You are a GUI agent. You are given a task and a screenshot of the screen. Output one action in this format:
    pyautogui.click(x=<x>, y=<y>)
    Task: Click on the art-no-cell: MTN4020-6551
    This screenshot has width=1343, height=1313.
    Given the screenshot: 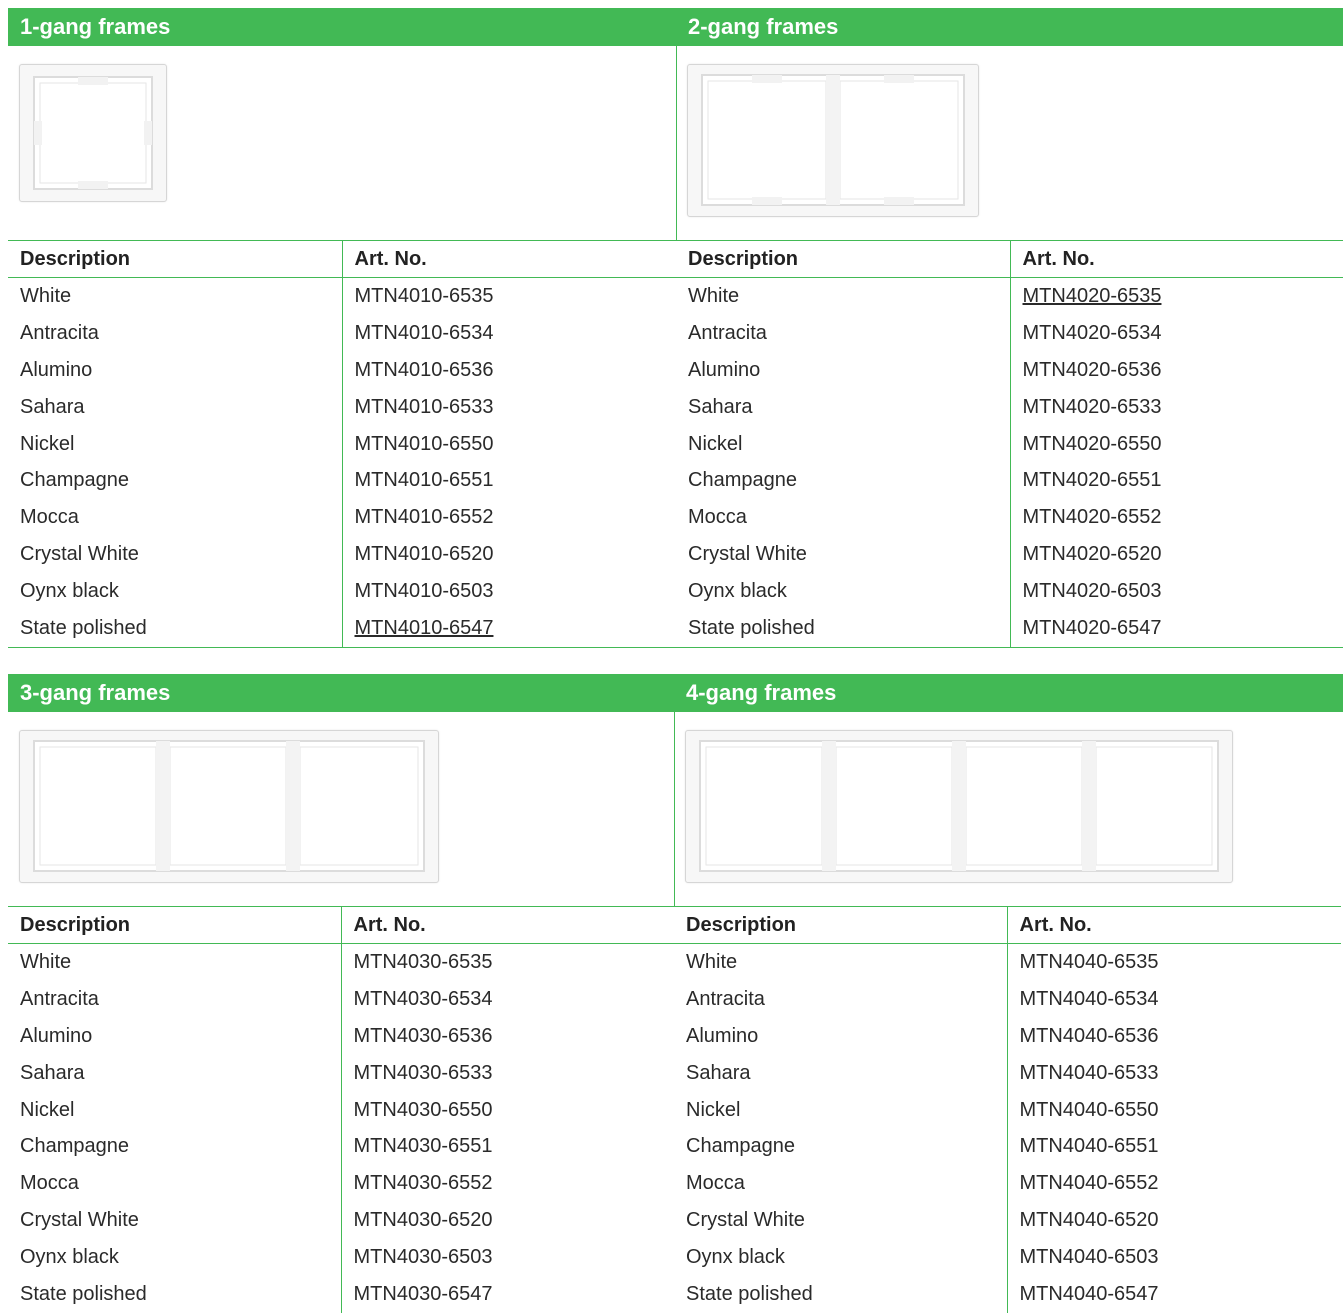 What is the action you would take?
    pyautogui.click(x=1176, y=481)
    